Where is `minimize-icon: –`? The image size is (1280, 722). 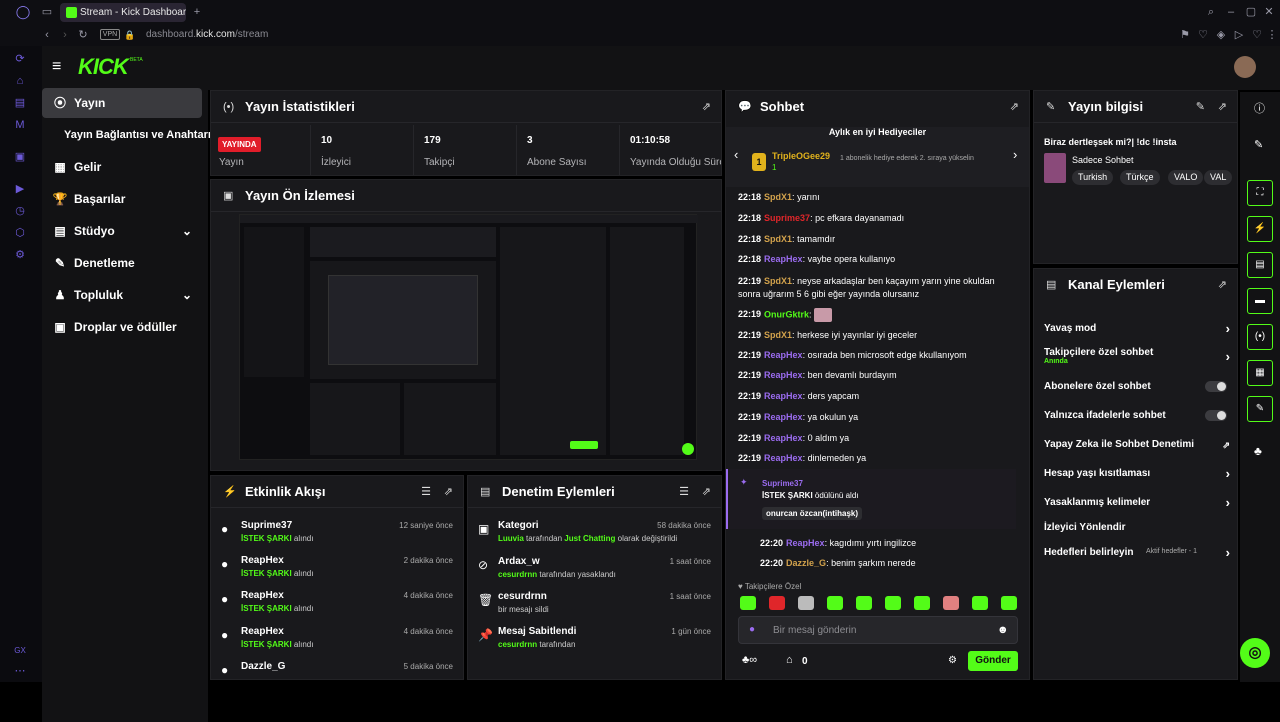
minimize-icon: – is located at coordinates (1231, 12).